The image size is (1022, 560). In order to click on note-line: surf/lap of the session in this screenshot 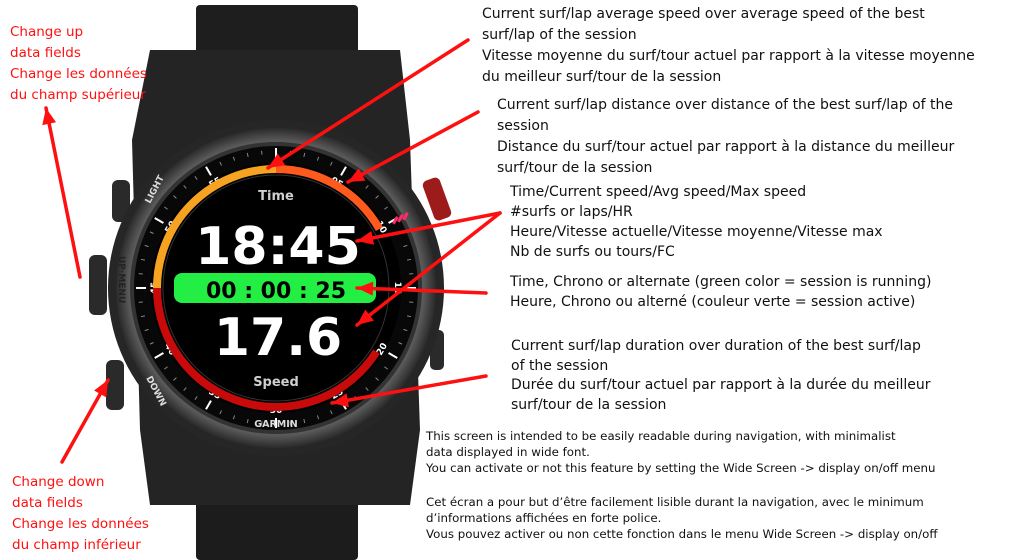, I will do `click(559, 35)`.